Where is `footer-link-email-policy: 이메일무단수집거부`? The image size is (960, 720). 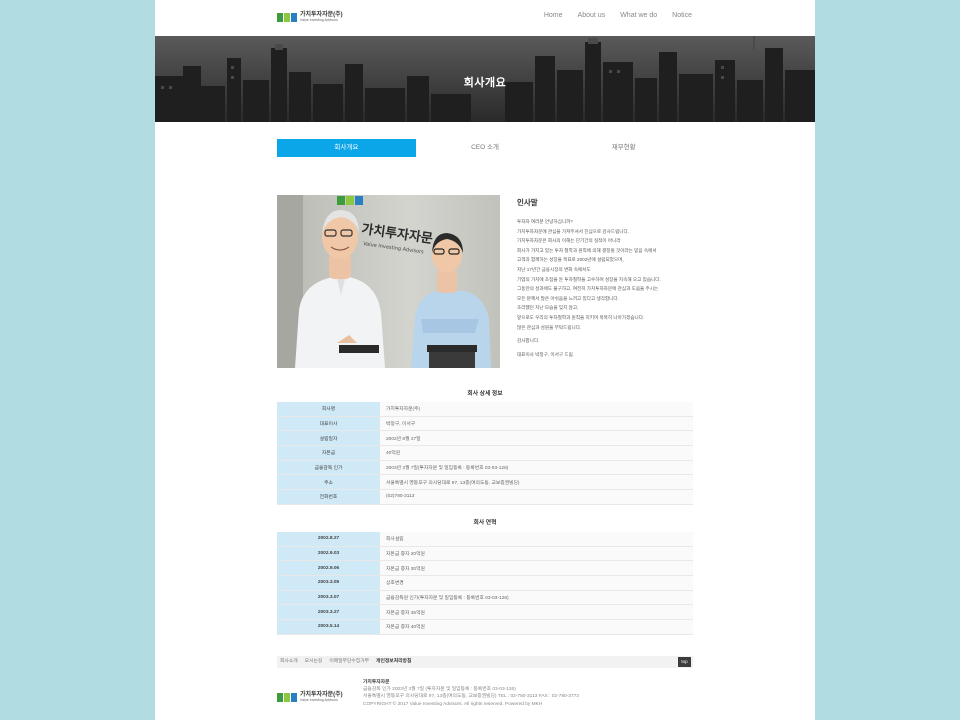 footer-link-email-policy: 이메일무단수집거부 is located at coordinates (349, 662).